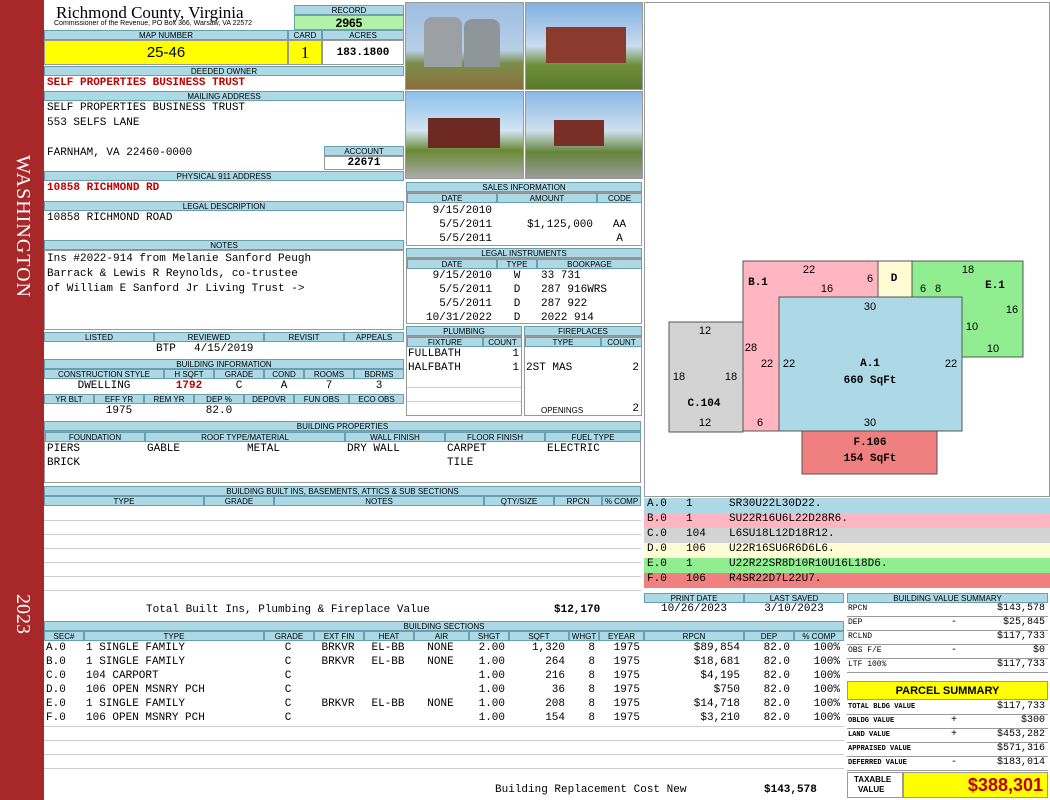 Image resolution: width=1050 pixels, height=800 pixels. I want to click on parcel-row: LAND VALUE + $453,282, so click(947, 736).